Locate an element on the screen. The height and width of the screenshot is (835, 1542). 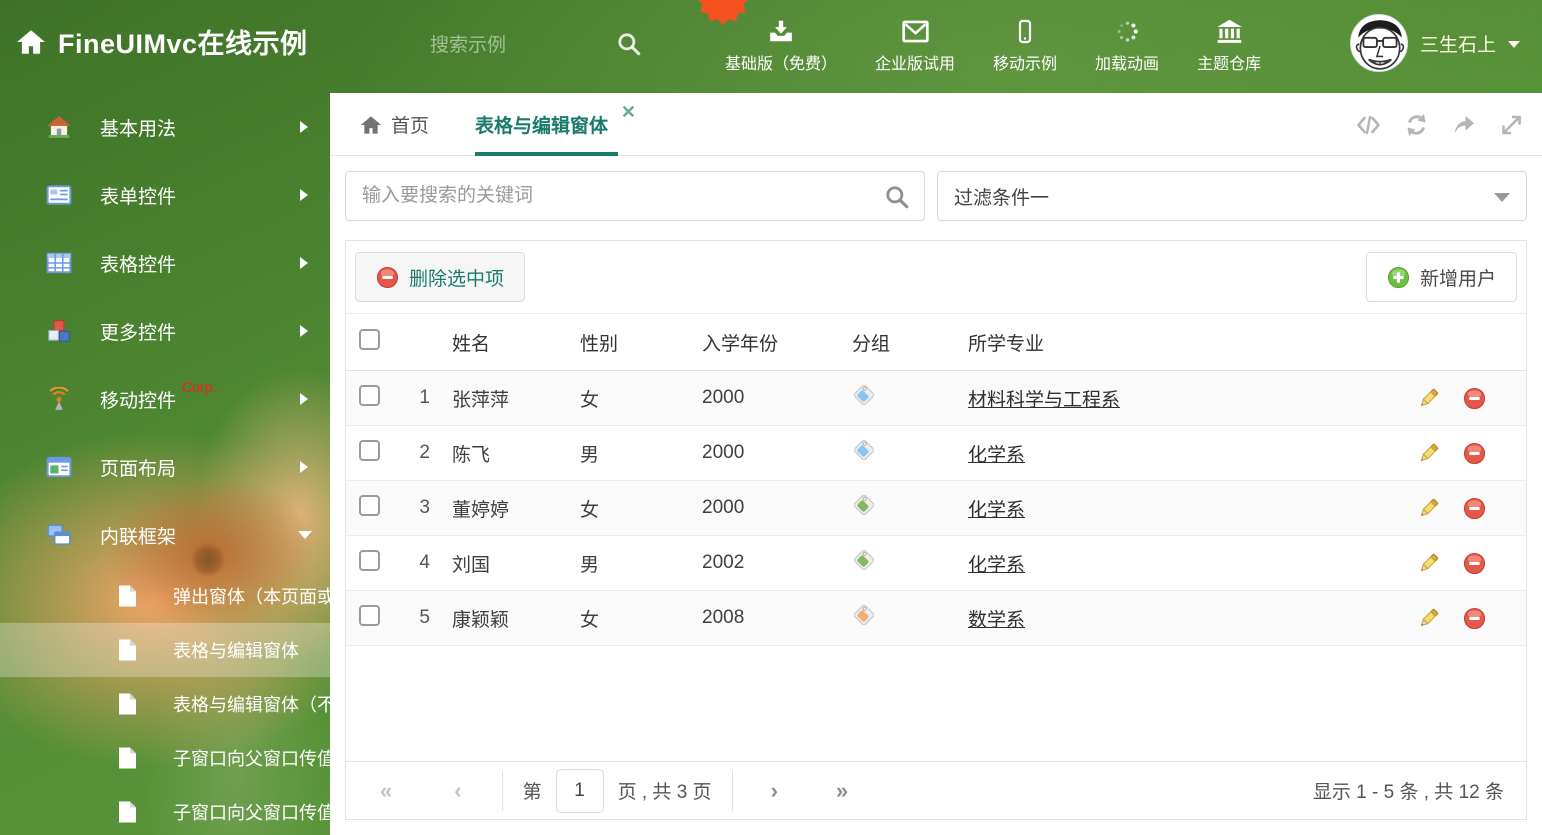
cell-name: 陈飞 is located at coordinates (471, 455).